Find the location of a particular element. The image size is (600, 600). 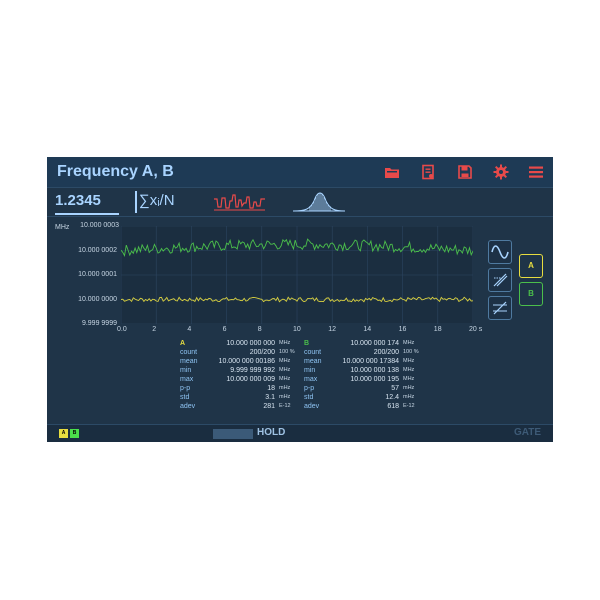

hamburger-menu-icon is located at coordinates (536, 172).